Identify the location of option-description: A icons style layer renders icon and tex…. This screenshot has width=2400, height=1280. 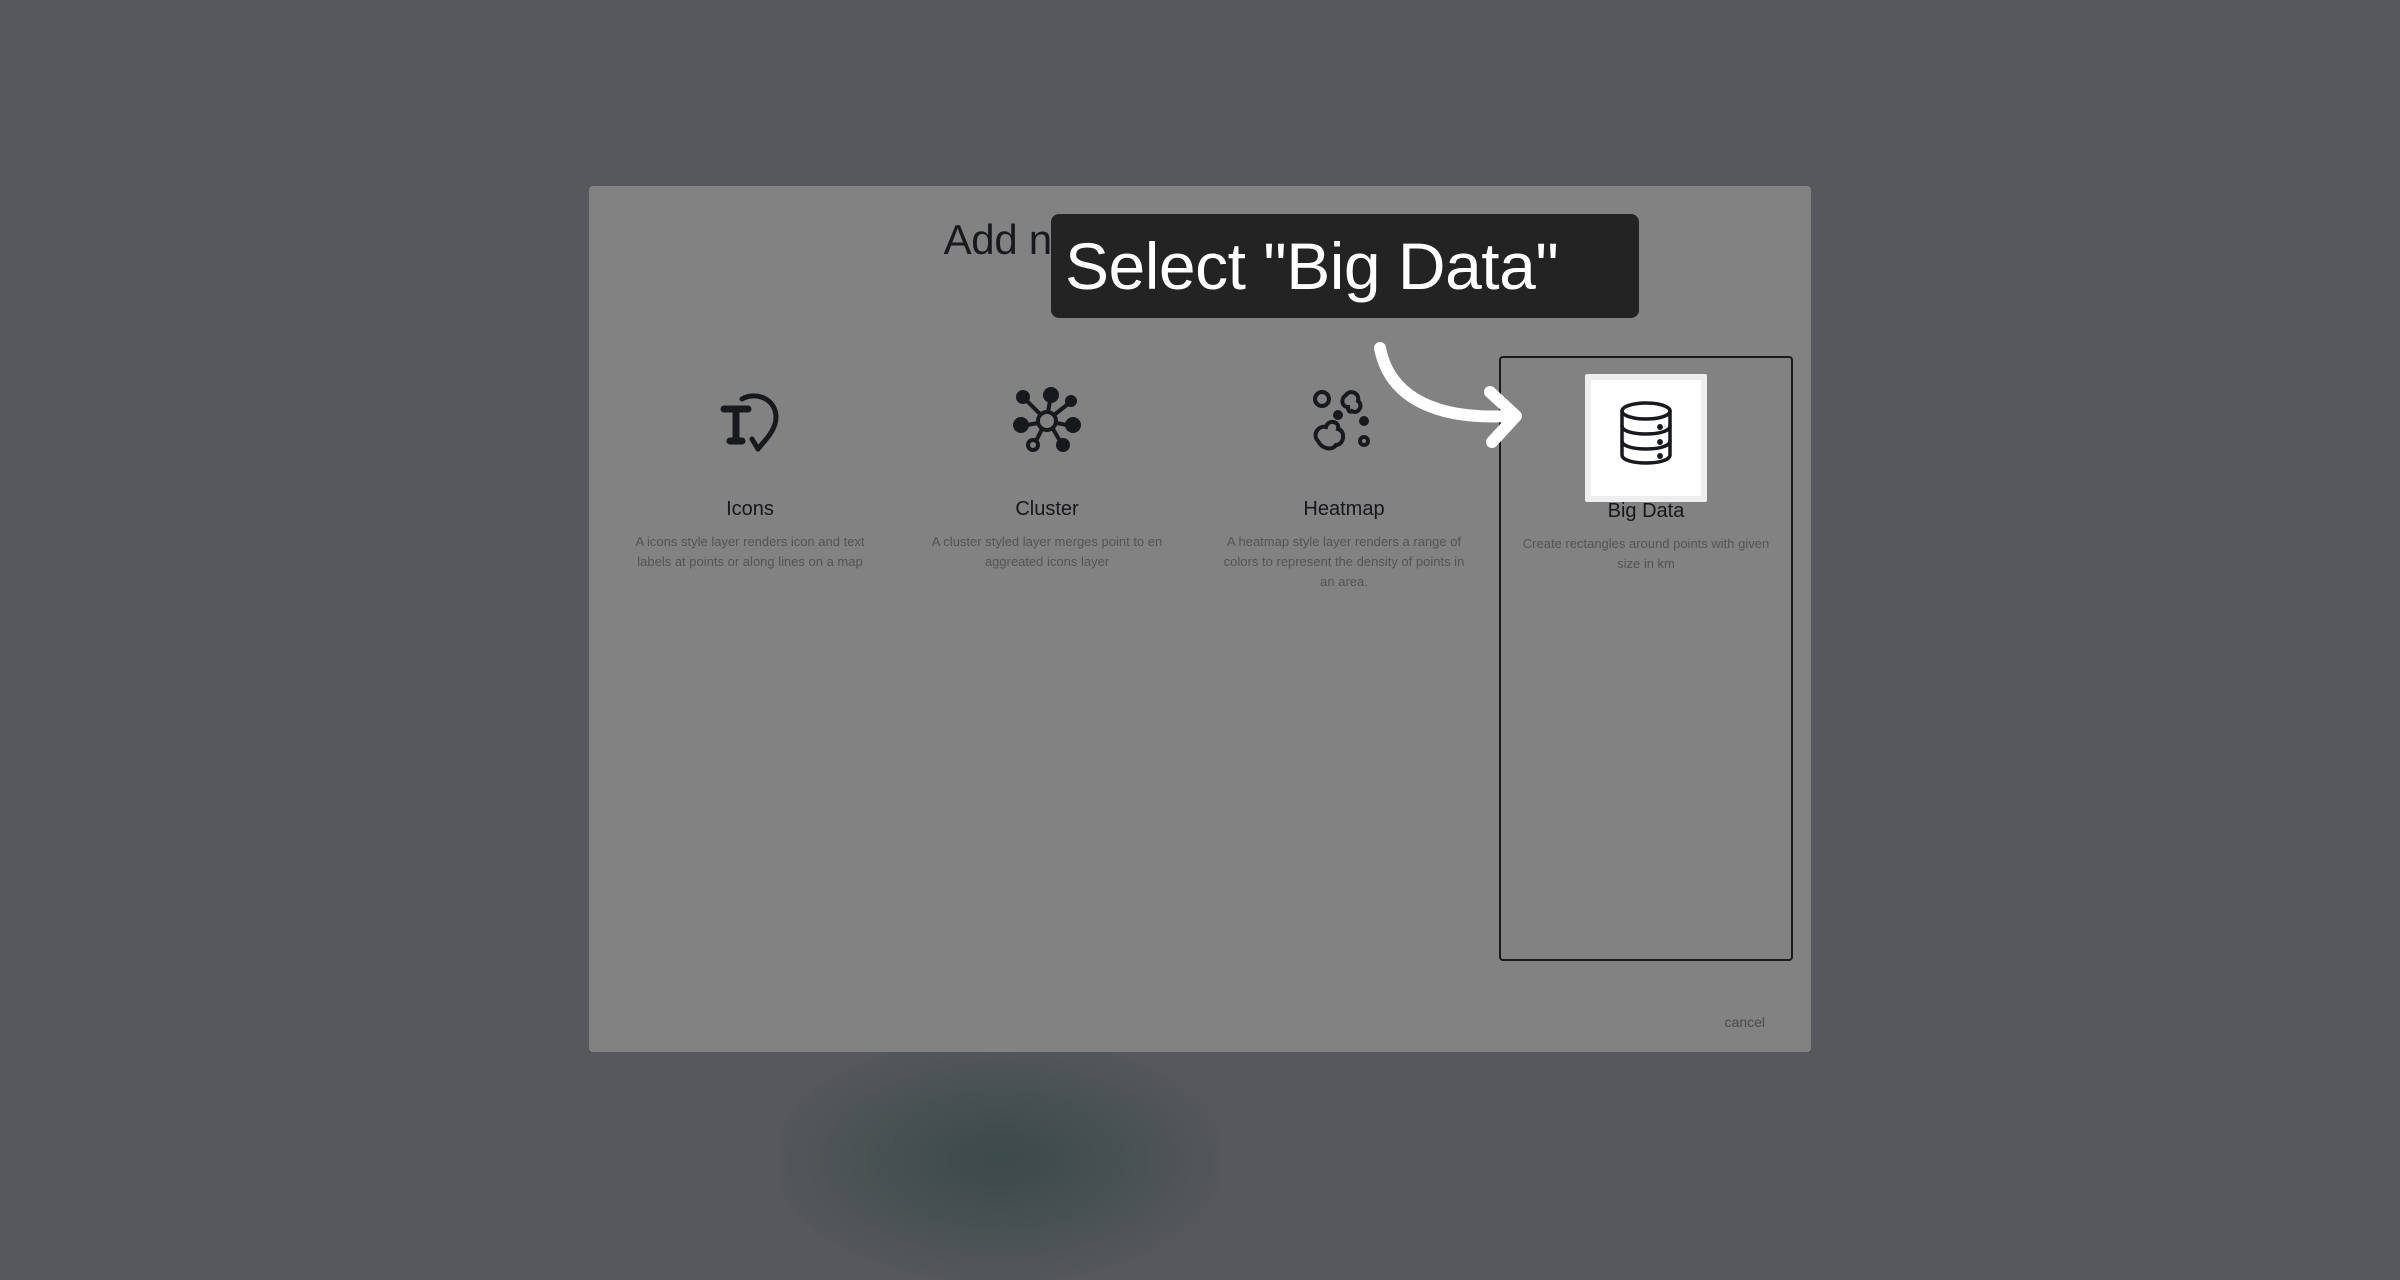
(750, 551).